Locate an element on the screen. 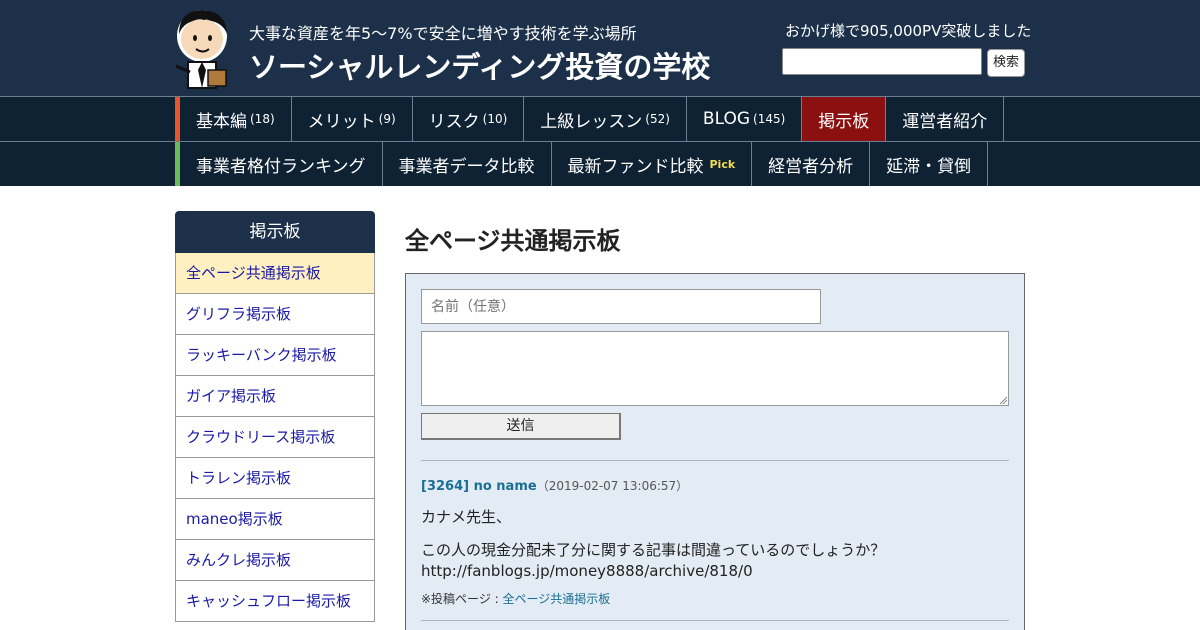  nav-risks: リスク (10) is located at coordinates (469, 119).